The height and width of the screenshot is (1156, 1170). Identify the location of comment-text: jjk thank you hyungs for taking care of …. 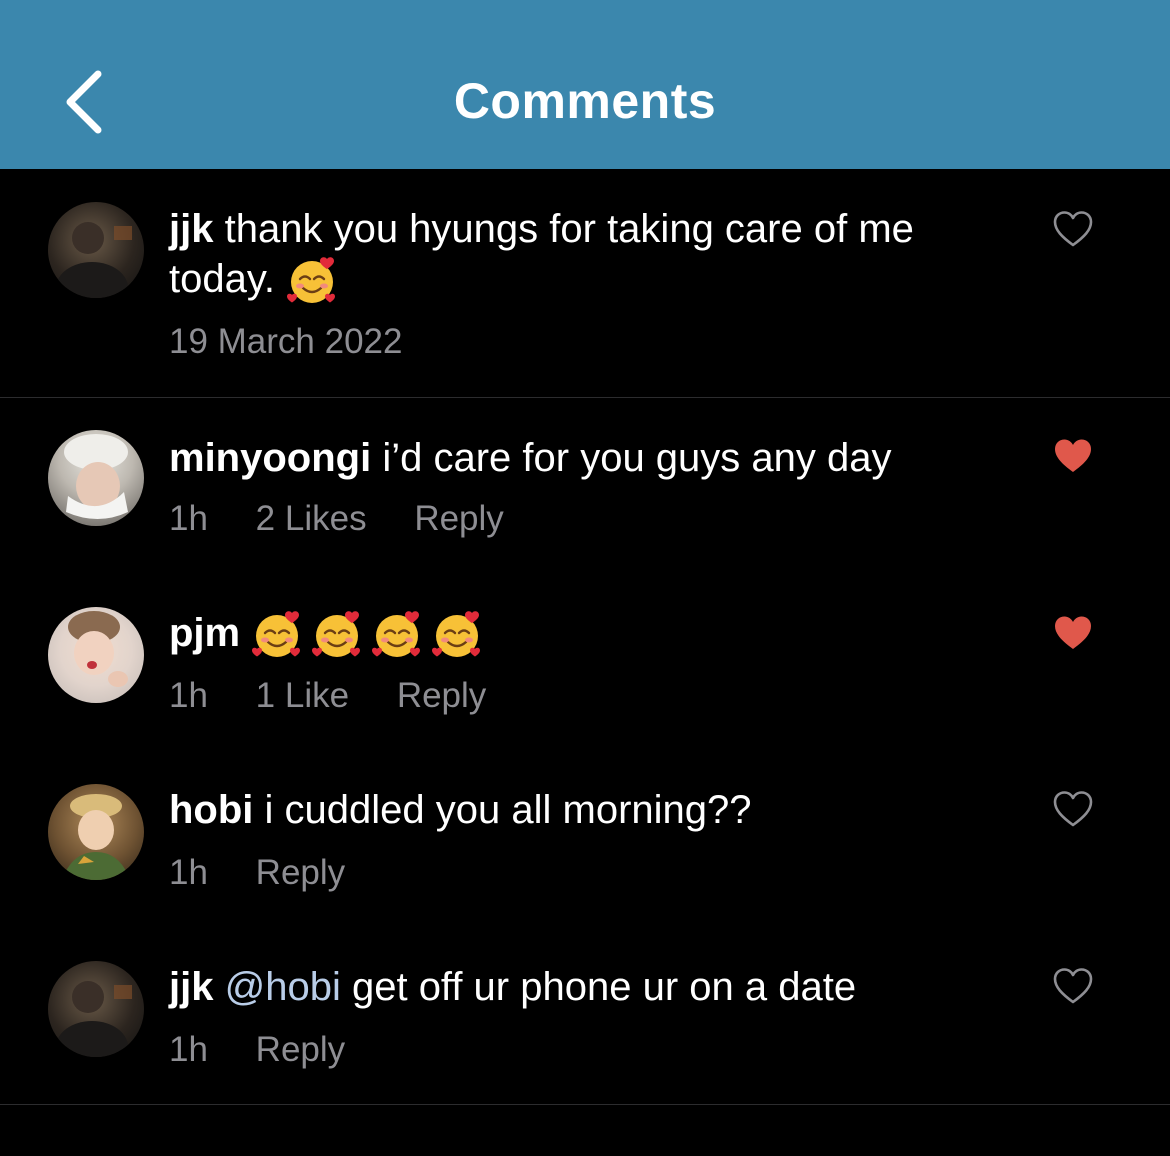
(589, 255).